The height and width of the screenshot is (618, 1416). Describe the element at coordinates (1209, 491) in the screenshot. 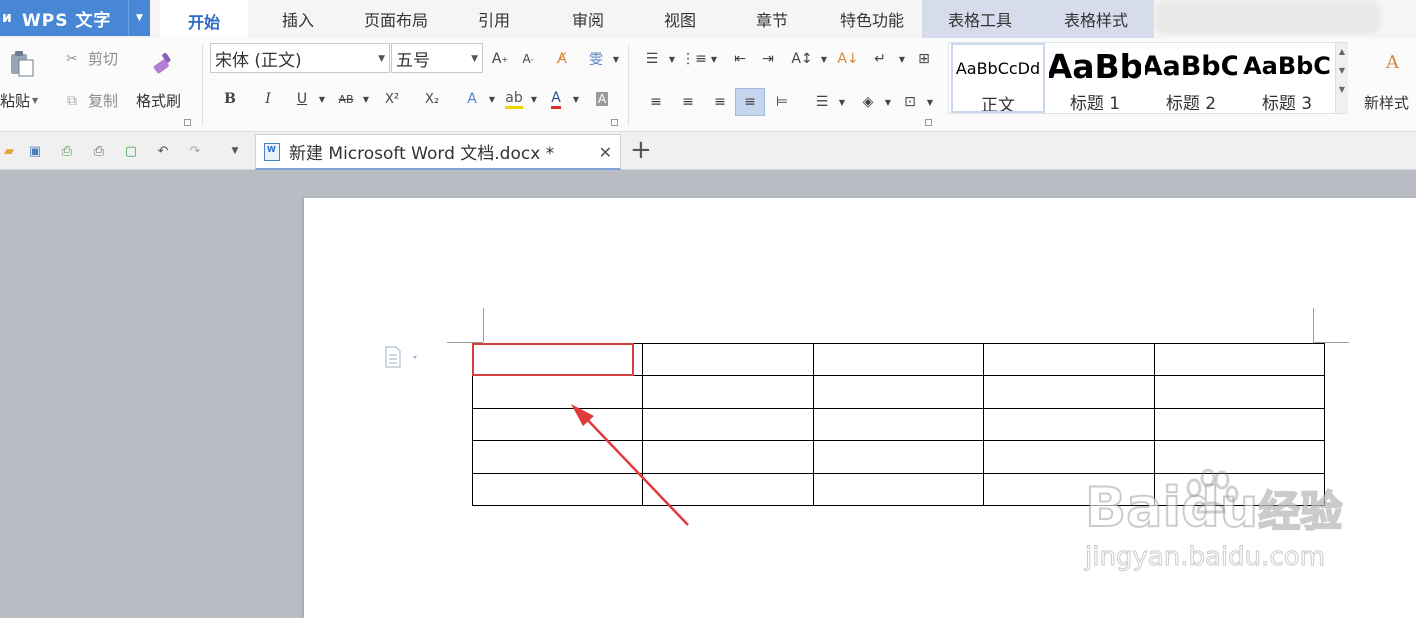

I see `paw-icon` at that location.